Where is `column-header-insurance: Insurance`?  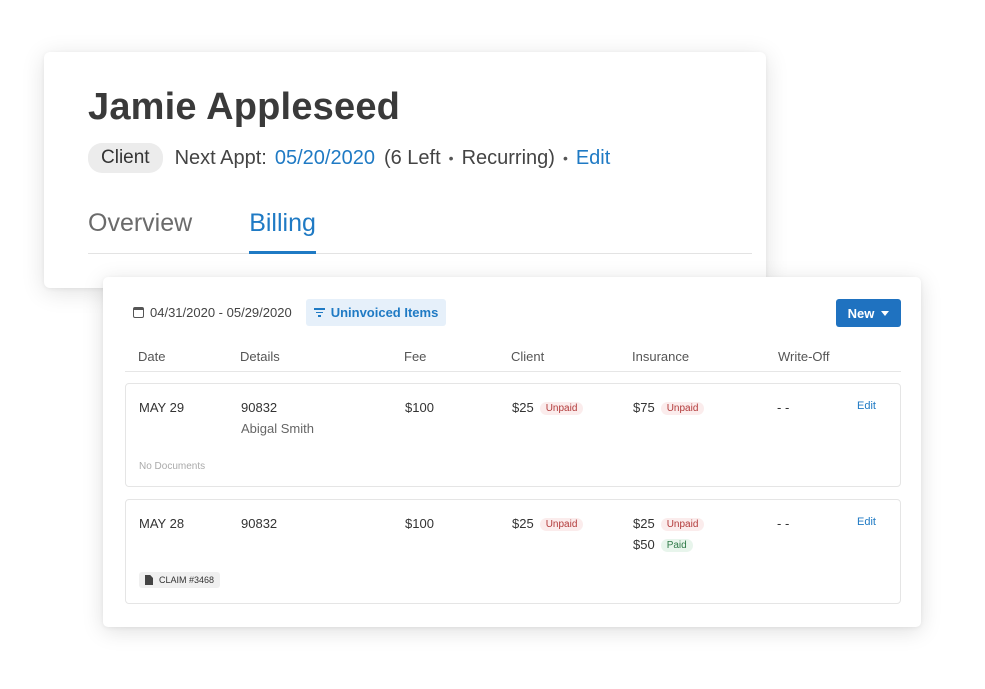
column-header-insurance: Insurance is located at coordinates (661, 356).